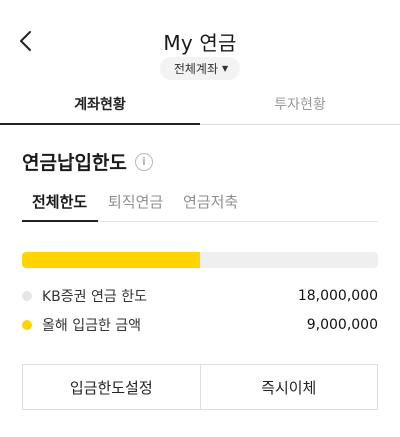 This screenshot has width=400, height=437. I want to click on subtab-label: 연금저축, so click(211, 202).